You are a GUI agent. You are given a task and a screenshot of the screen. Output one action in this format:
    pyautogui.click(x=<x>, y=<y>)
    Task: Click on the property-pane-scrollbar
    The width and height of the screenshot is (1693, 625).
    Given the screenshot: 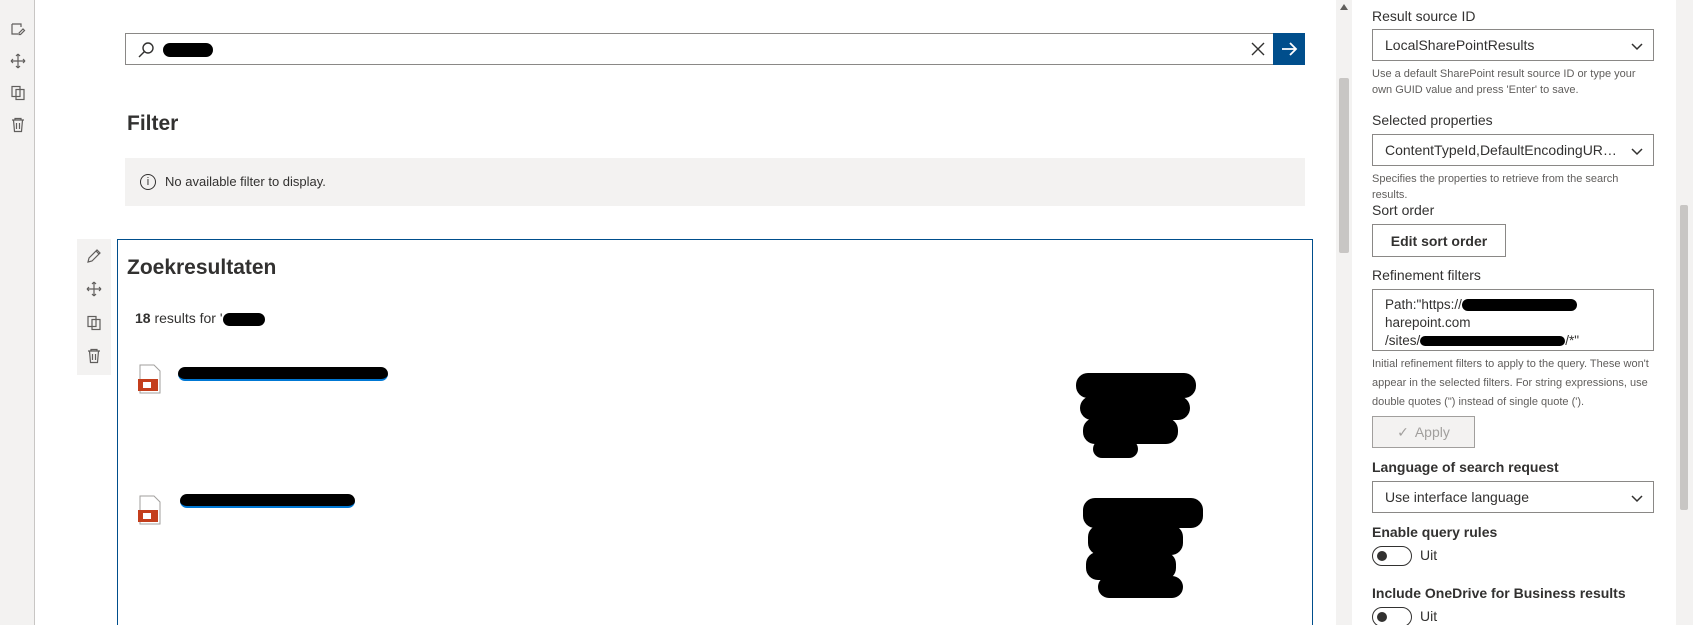 What is the action you would take?
    pyautogui.click(x=1684, y=312)
    